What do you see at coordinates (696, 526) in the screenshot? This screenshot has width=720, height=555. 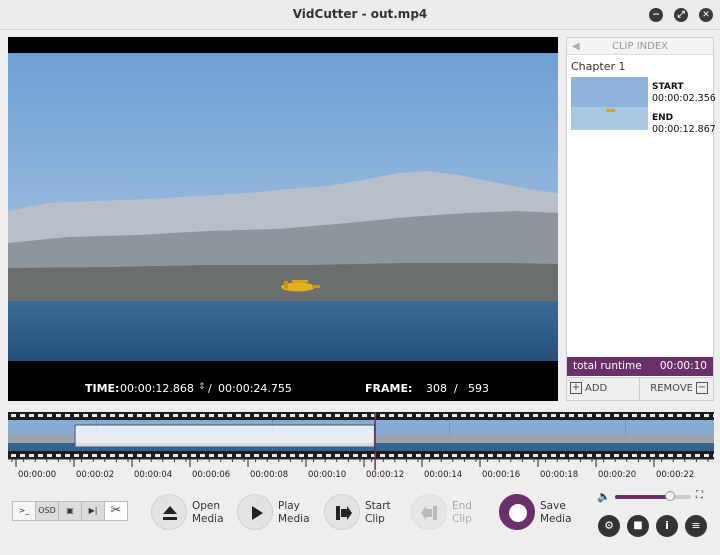 I see `menu-list-icon: ≡` at bounding box center [696, 526].